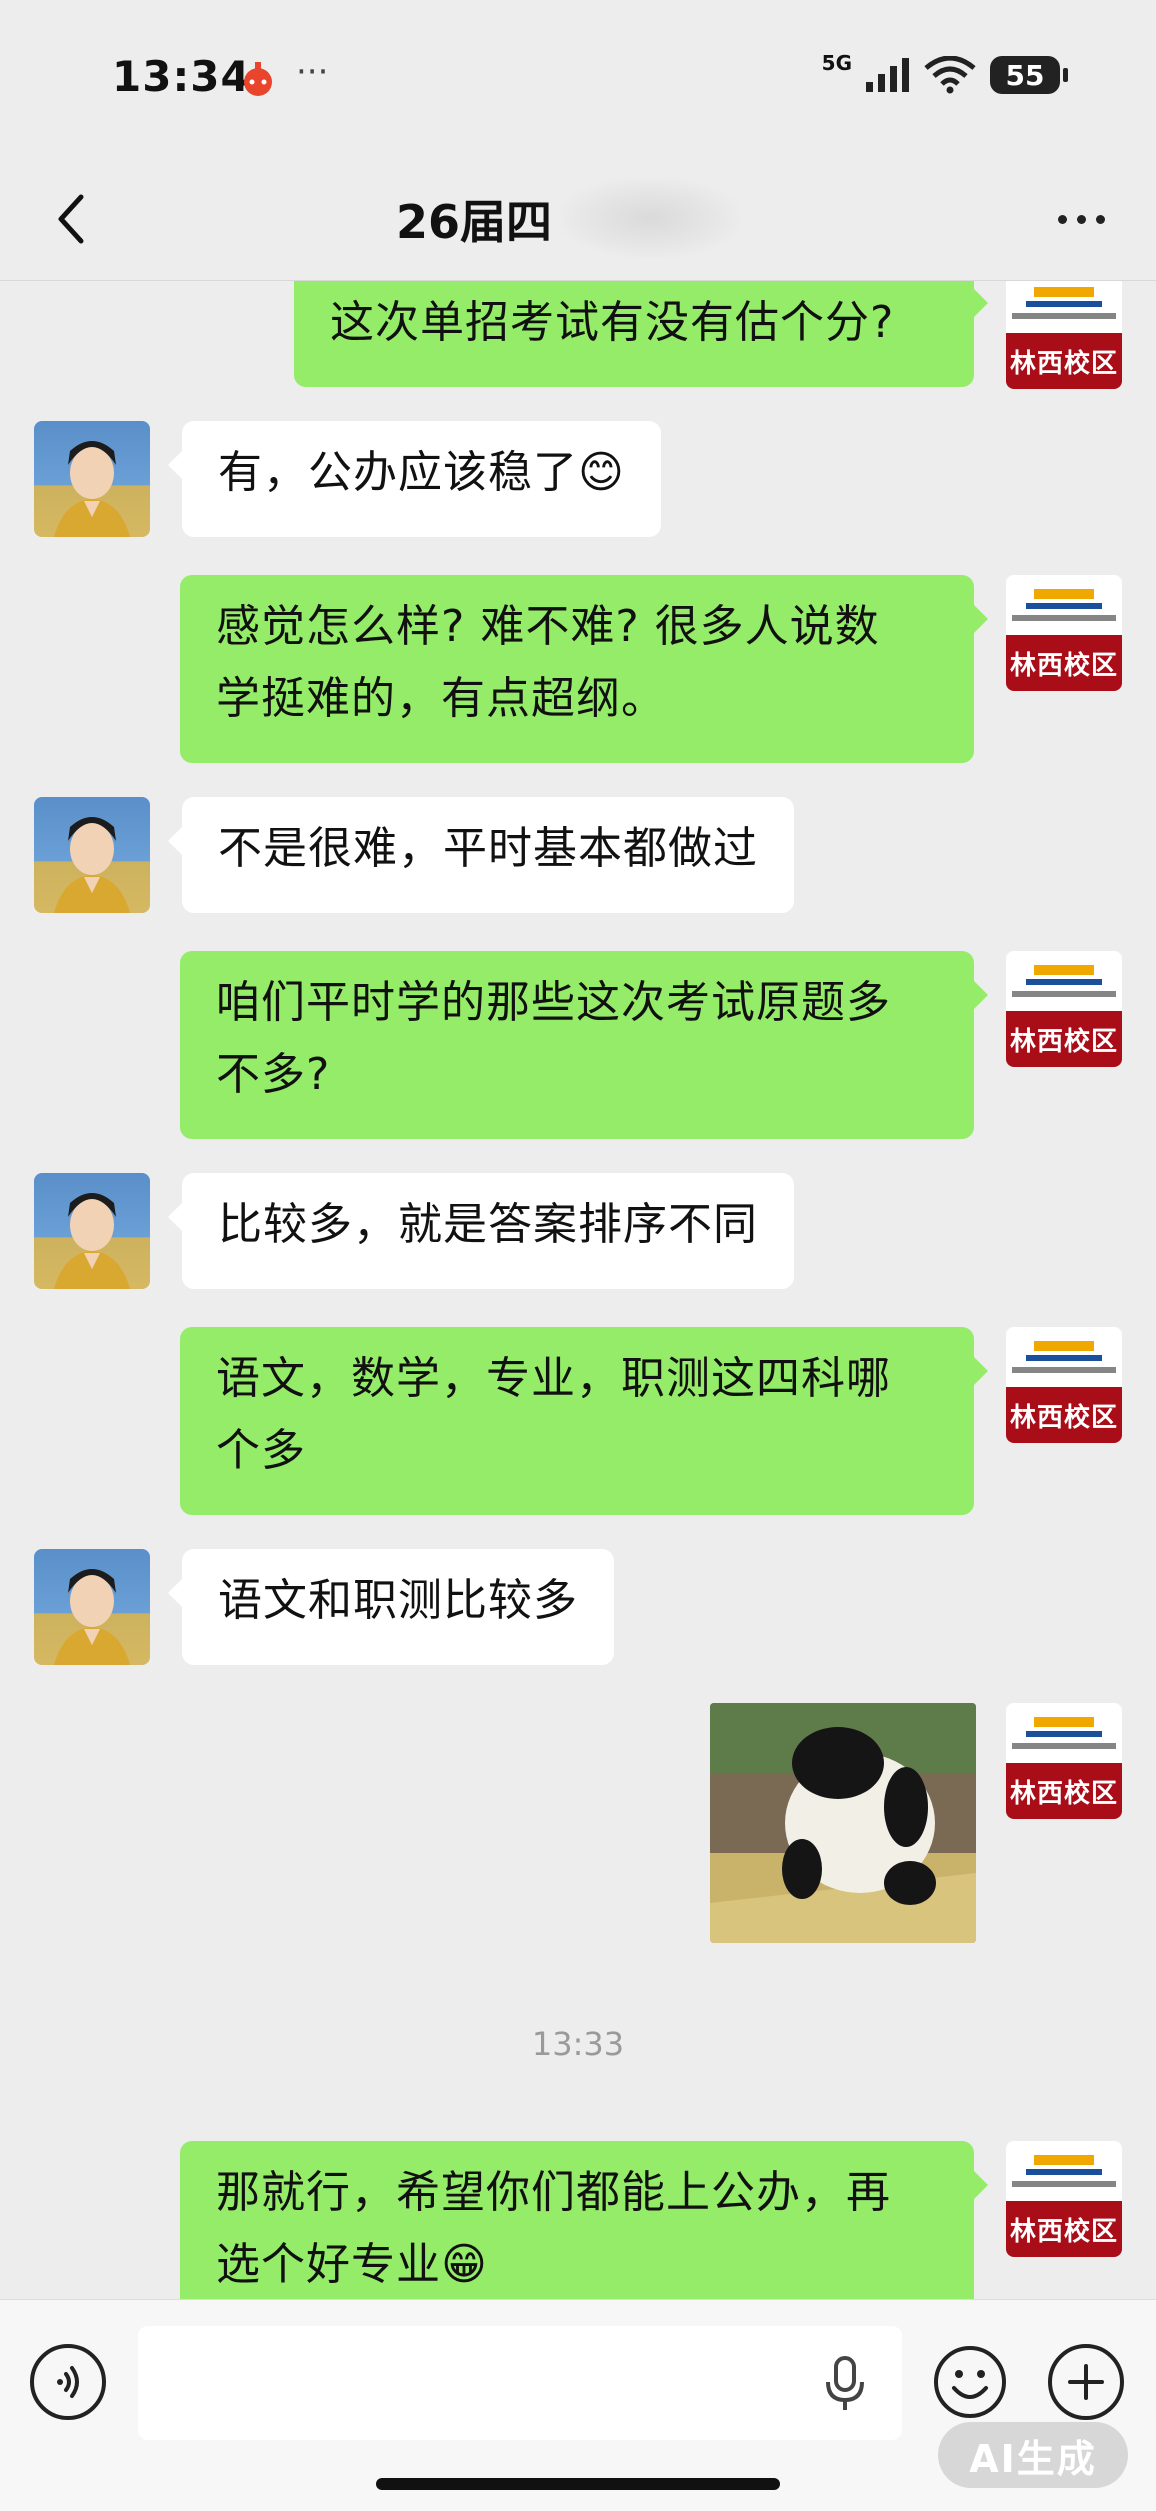 The height and width of the screenshot is (2511, 1156). I want to click on battery-level: 55, so click(1025, 75).